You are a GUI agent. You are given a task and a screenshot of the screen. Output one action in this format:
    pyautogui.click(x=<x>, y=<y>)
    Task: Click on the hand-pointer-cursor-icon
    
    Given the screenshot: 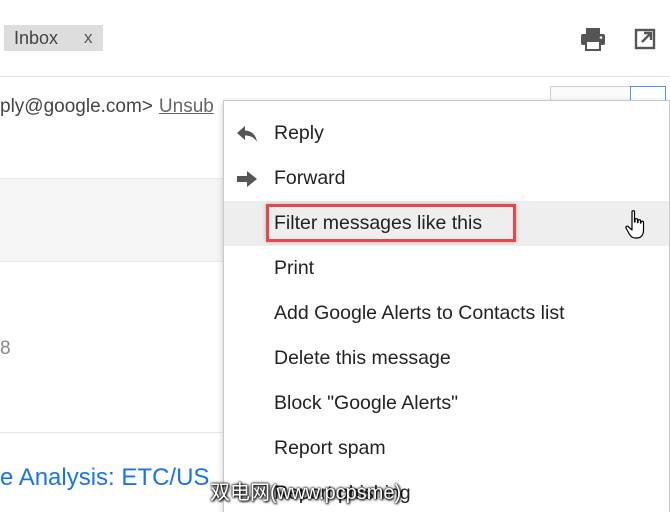 What is the action you would take?
    pyautogui.click(x=635, y=224)
    